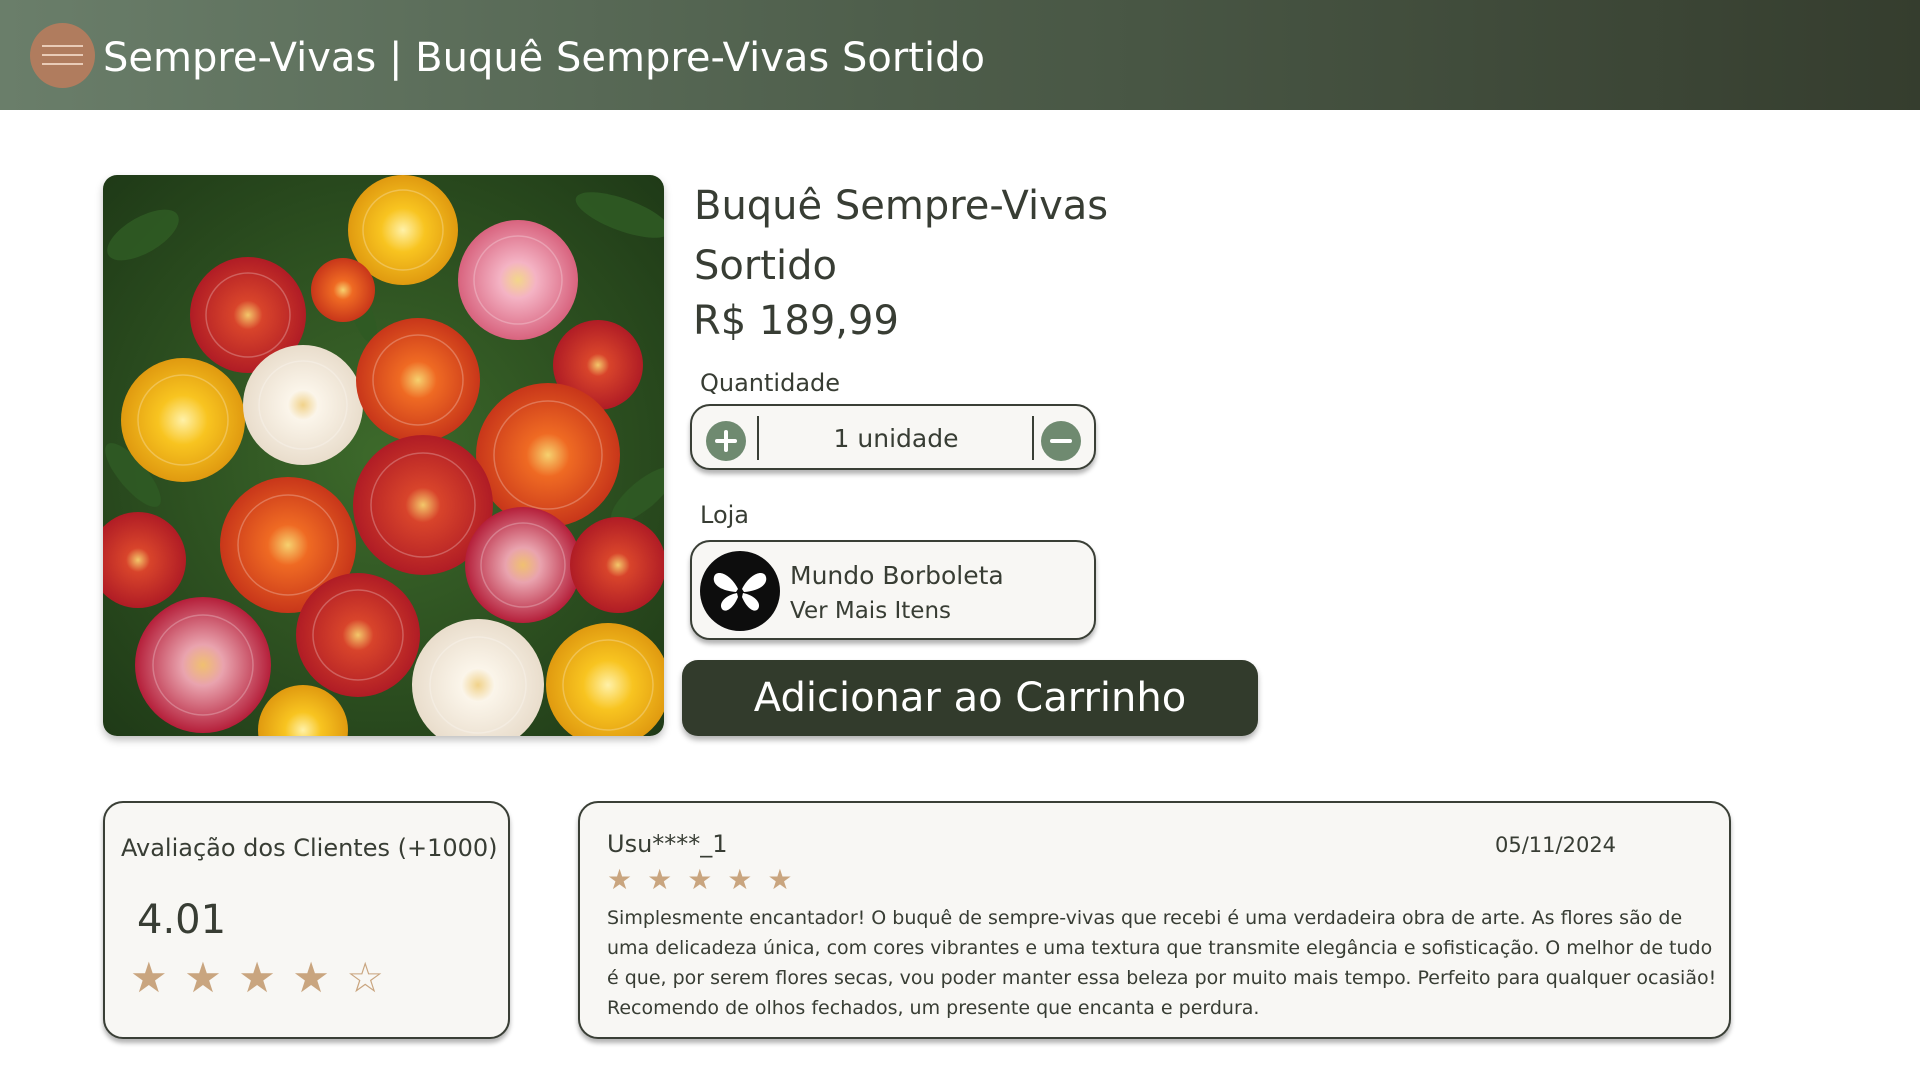 This screenshot has width=1920, height=1080. What do you see at coordinates (970, 698) in the screenshot?
I see `add-to-cart-button: Adicionar ao Carrinho` at bounding box center [970, 698].